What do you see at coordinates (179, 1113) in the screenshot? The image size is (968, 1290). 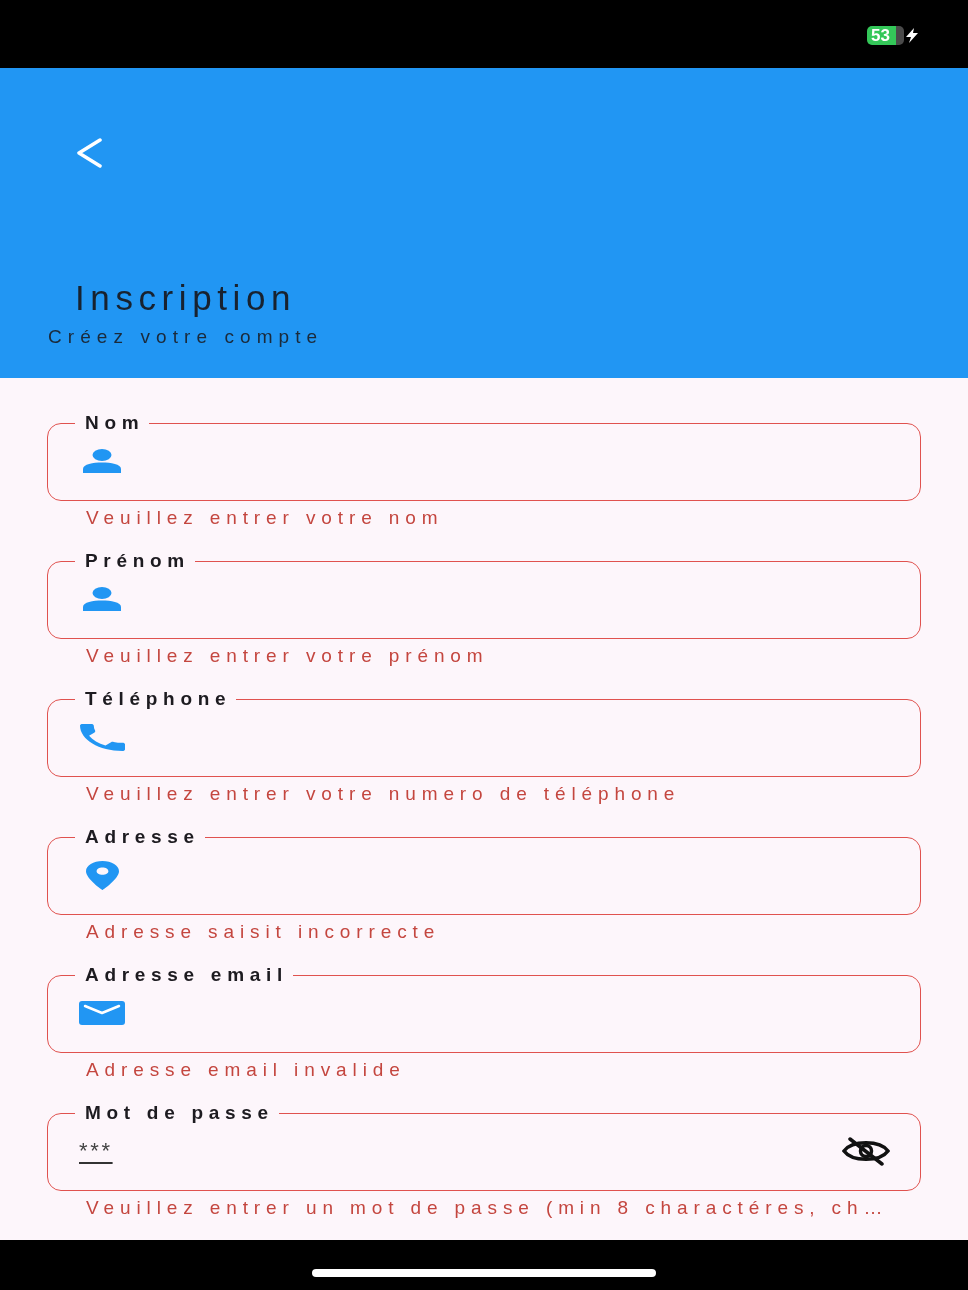 I see `field-label: Mot de passe` at bounding box center [179, 1113].